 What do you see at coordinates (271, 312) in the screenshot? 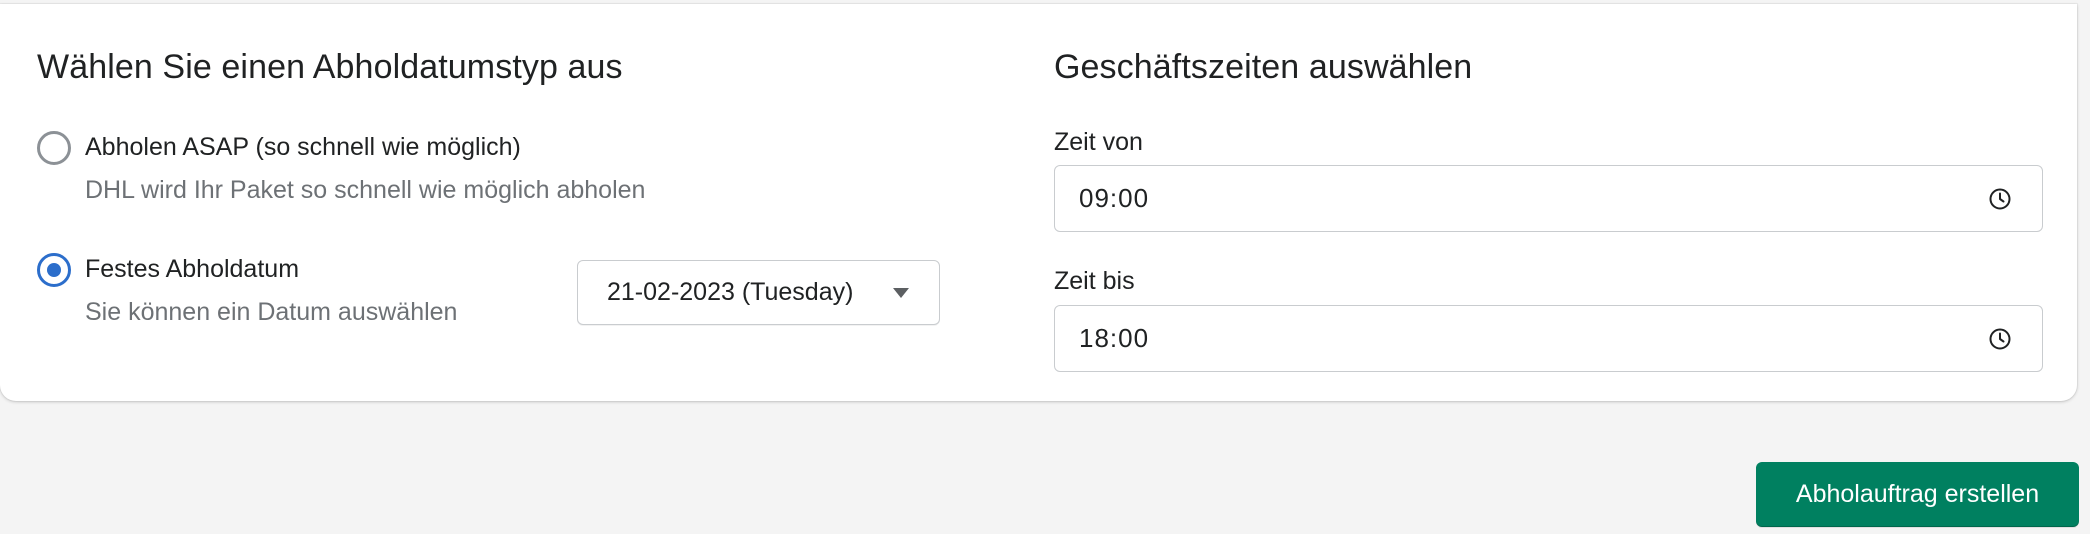
I see `radio-help-fixed-date: Sie können ein Datum auswählen` at bounding box center [271, 312].